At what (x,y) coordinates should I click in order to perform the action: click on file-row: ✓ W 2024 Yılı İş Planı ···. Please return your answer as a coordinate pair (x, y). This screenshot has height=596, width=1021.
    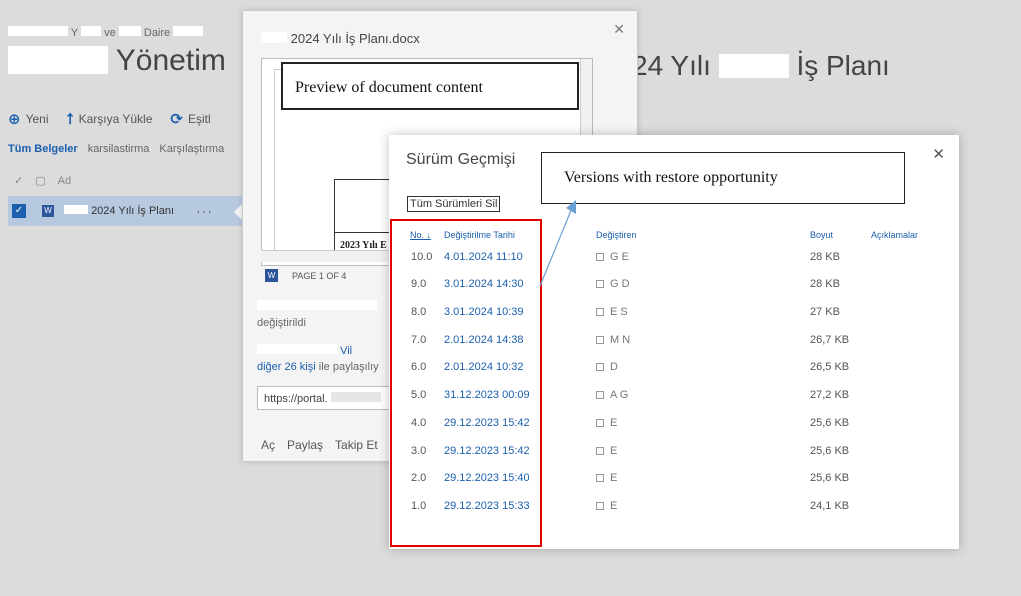
    Looking at the image, I should click on (125, 211).